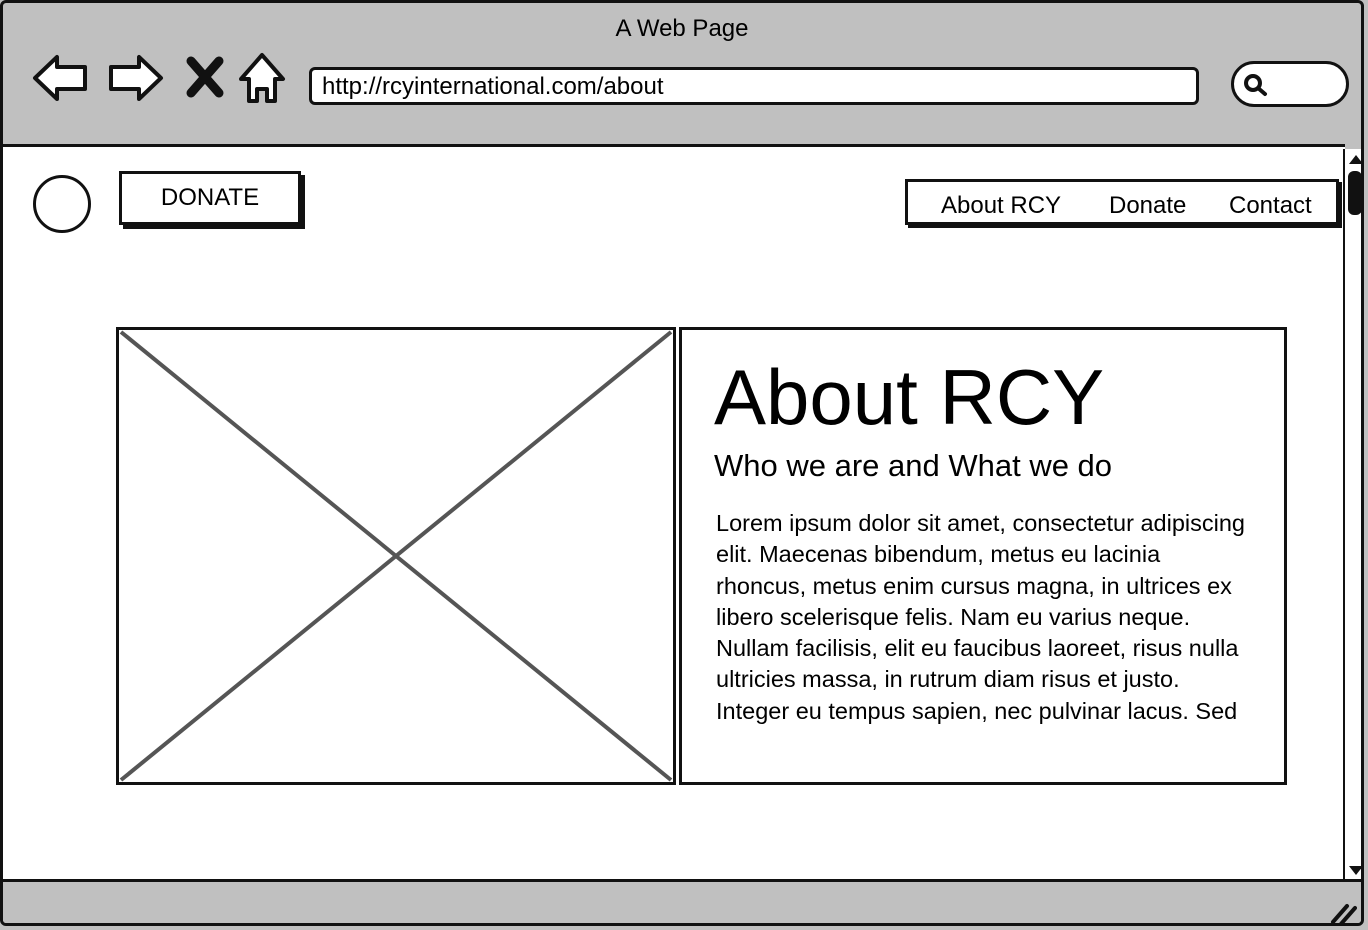  Describe the element at coordinates (1290, 84) in the screenshot. I see `search-input` at that location.